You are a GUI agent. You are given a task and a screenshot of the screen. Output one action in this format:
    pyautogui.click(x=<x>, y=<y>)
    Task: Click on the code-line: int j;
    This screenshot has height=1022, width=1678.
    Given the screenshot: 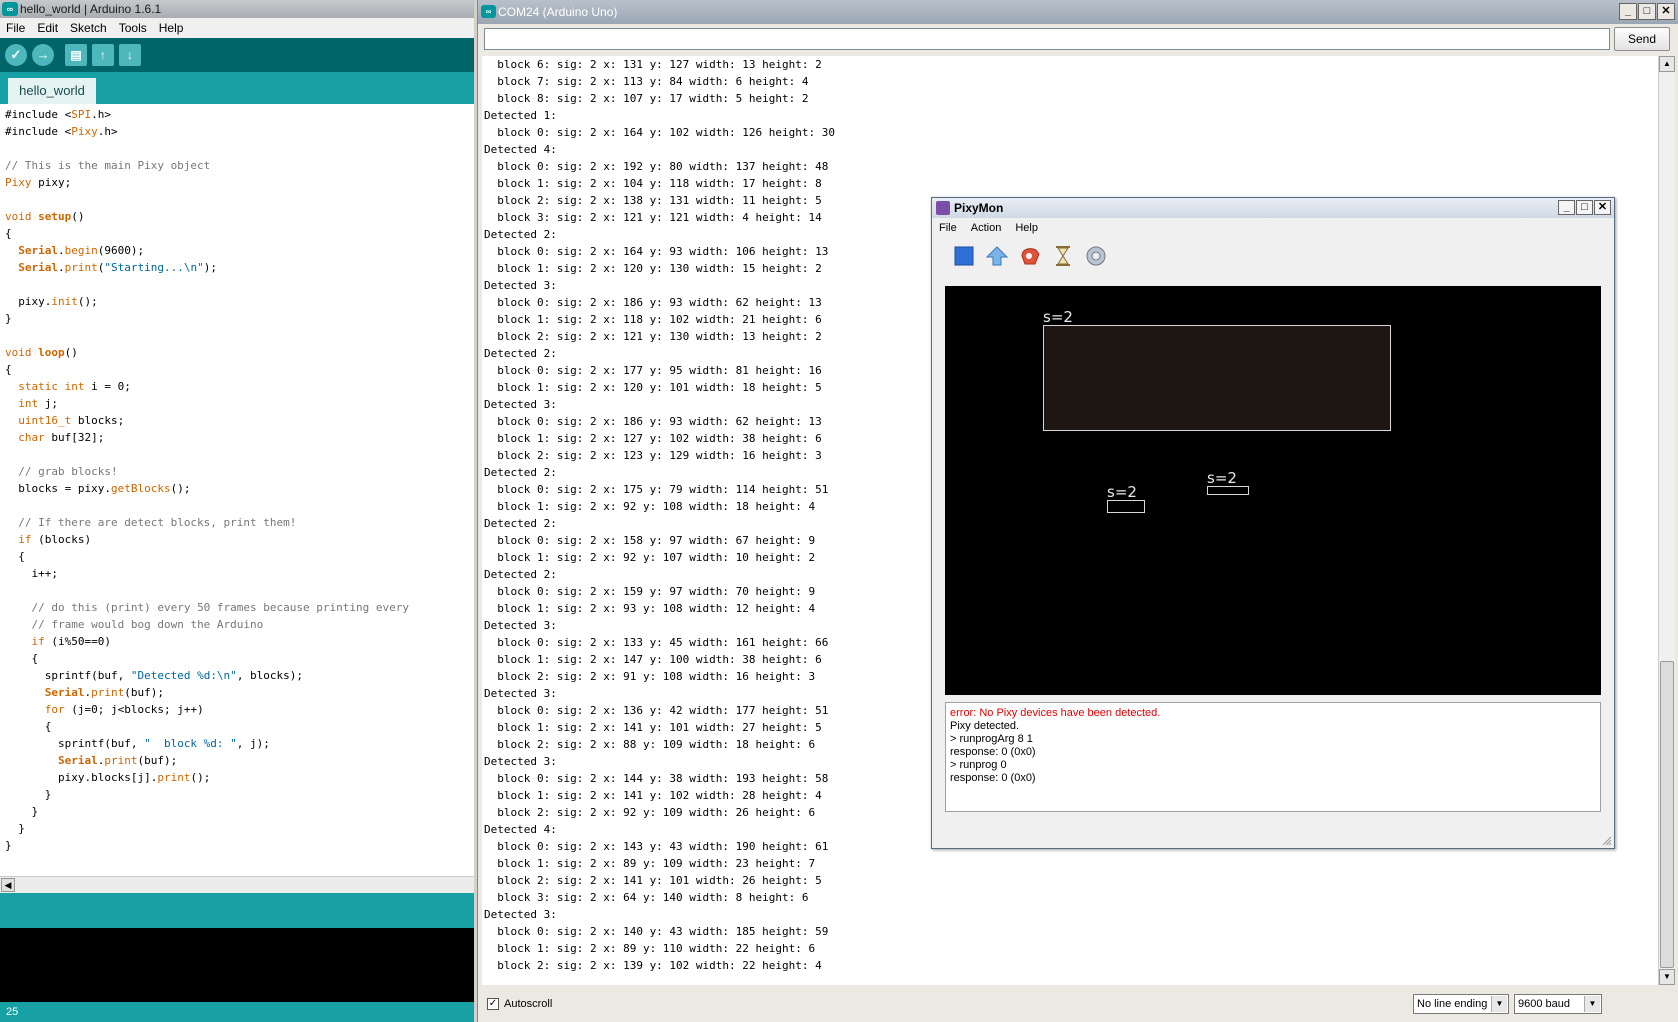 What is the action you would take?
    pyautogui.click(x=38, y=403)
    